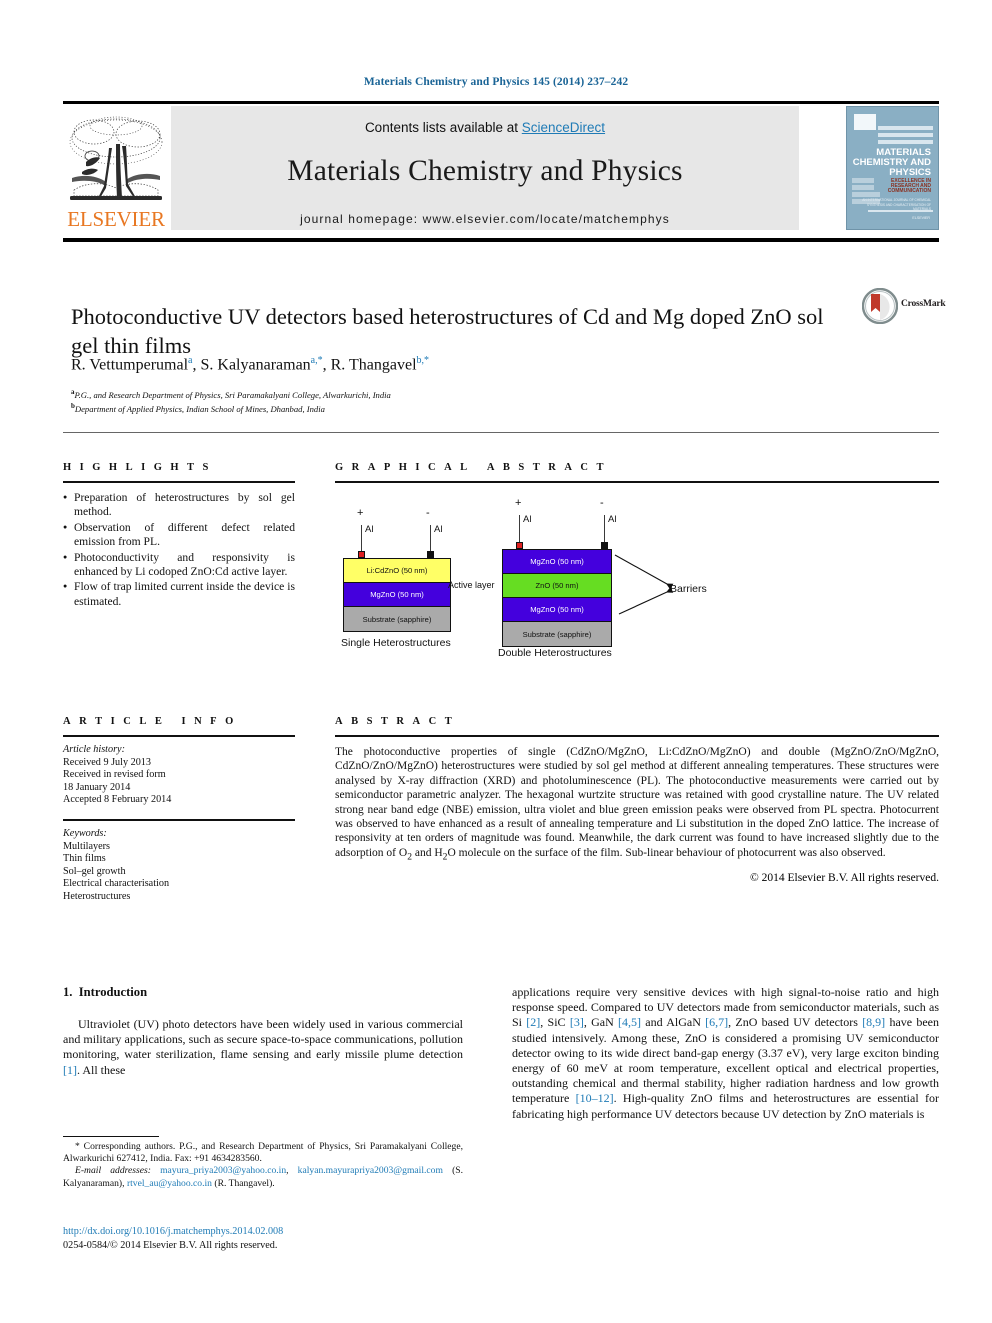  What do you see at coordinates (396, 643) in the screenshot?
I see `single-heterostructure-caption: Single Heterostructures` at bounding box center [396, 643].